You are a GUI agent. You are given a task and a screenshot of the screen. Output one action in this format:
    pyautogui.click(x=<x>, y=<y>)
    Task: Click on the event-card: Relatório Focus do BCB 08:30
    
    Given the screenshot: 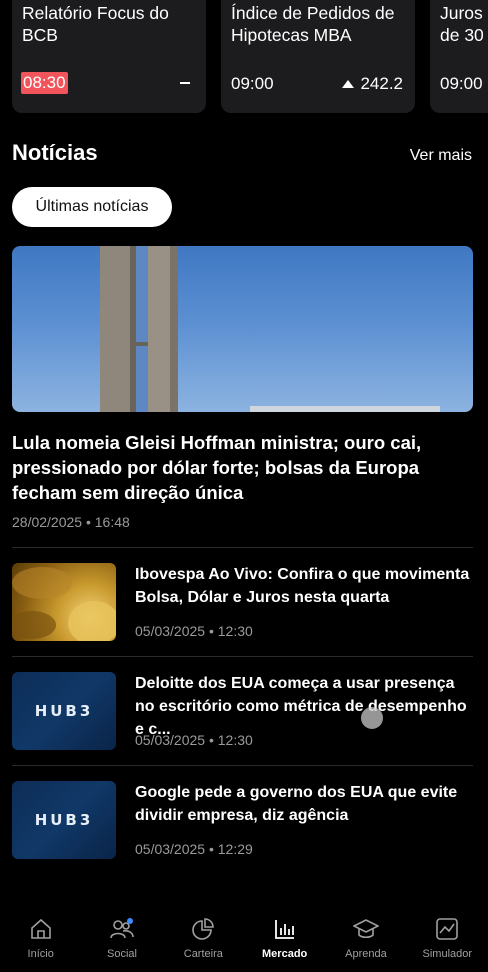 What is the action you would take?
    pyautogui.click(x=109, y=56)
    